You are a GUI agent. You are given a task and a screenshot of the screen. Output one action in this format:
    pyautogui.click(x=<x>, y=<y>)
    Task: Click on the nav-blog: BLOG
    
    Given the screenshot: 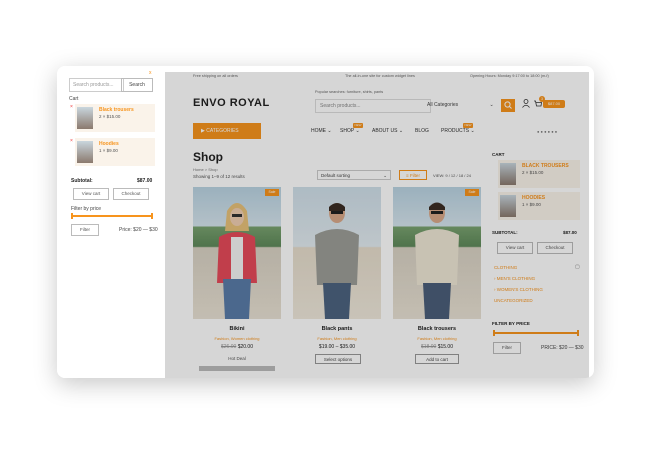 What is the action you would take?
    pyautogui.click(x=422, y=131)
    